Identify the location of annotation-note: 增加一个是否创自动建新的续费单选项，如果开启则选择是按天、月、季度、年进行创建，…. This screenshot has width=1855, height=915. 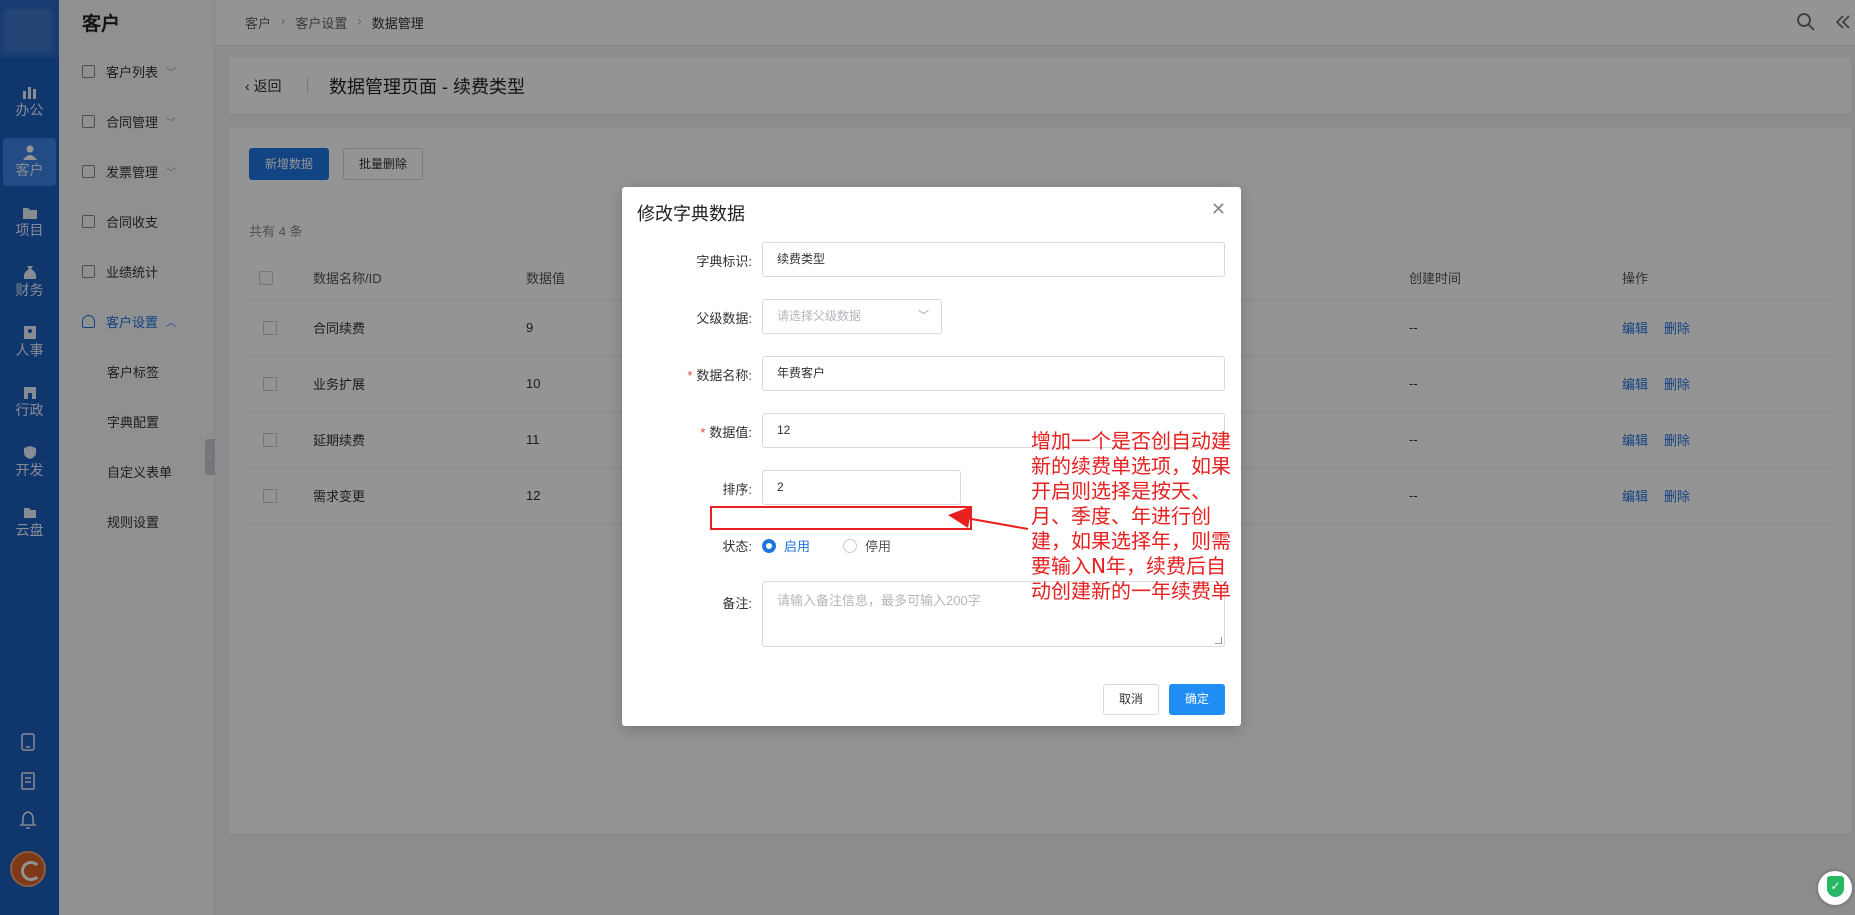
(1131, 516).